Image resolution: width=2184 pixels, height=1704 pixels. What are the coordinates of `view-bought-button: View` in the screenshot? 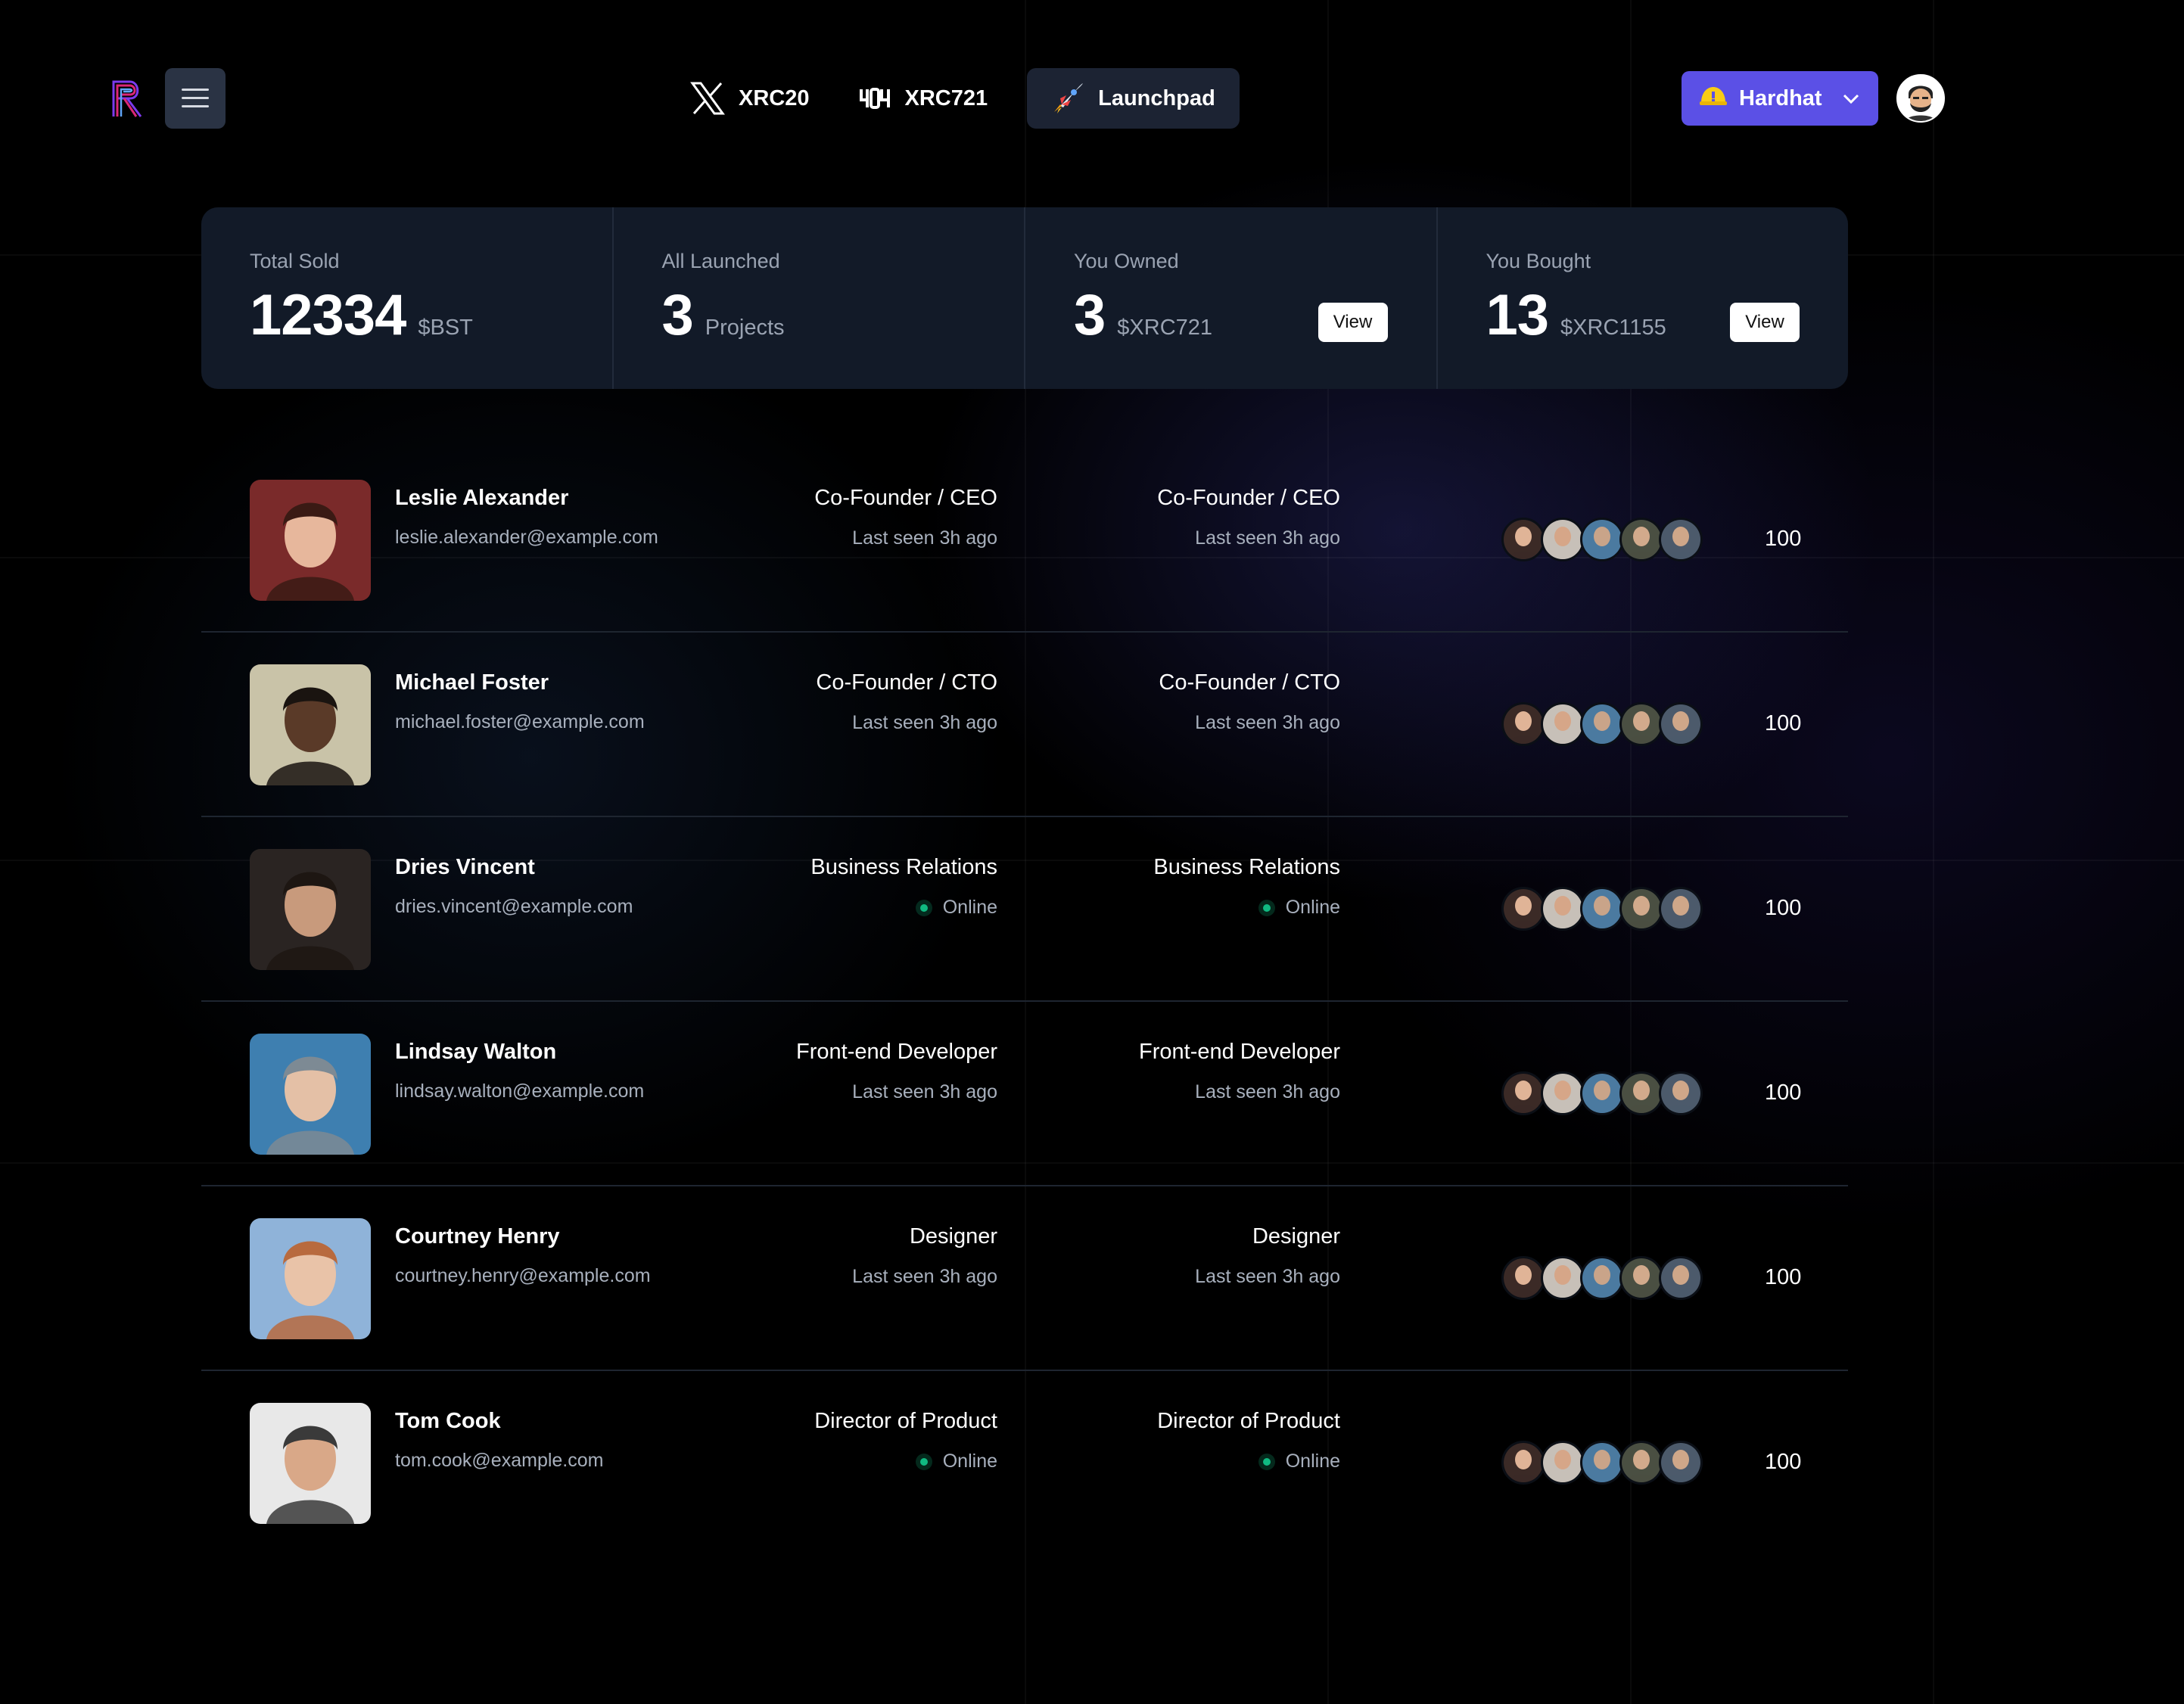 It's located at (1765, 322).